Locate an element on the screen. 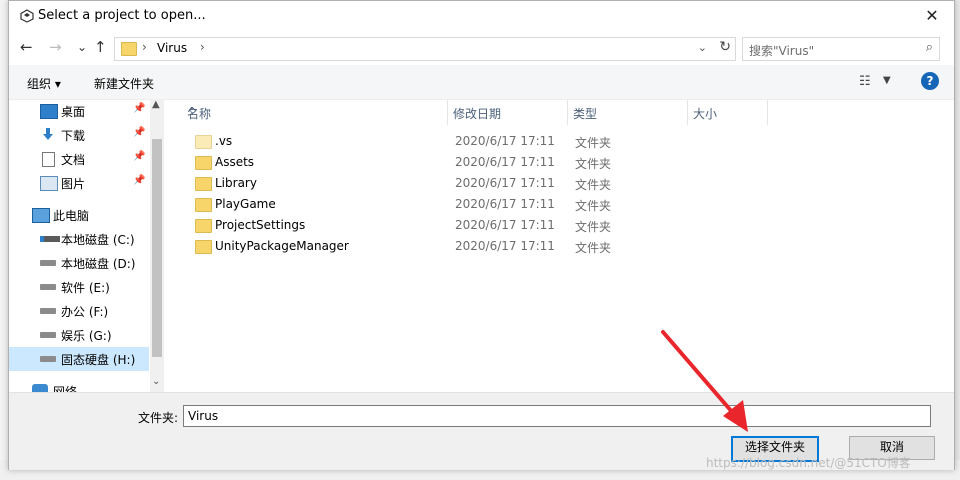 The image size is (960, 480). back-arrow-icon: ← is located at coordinates (26, 47).